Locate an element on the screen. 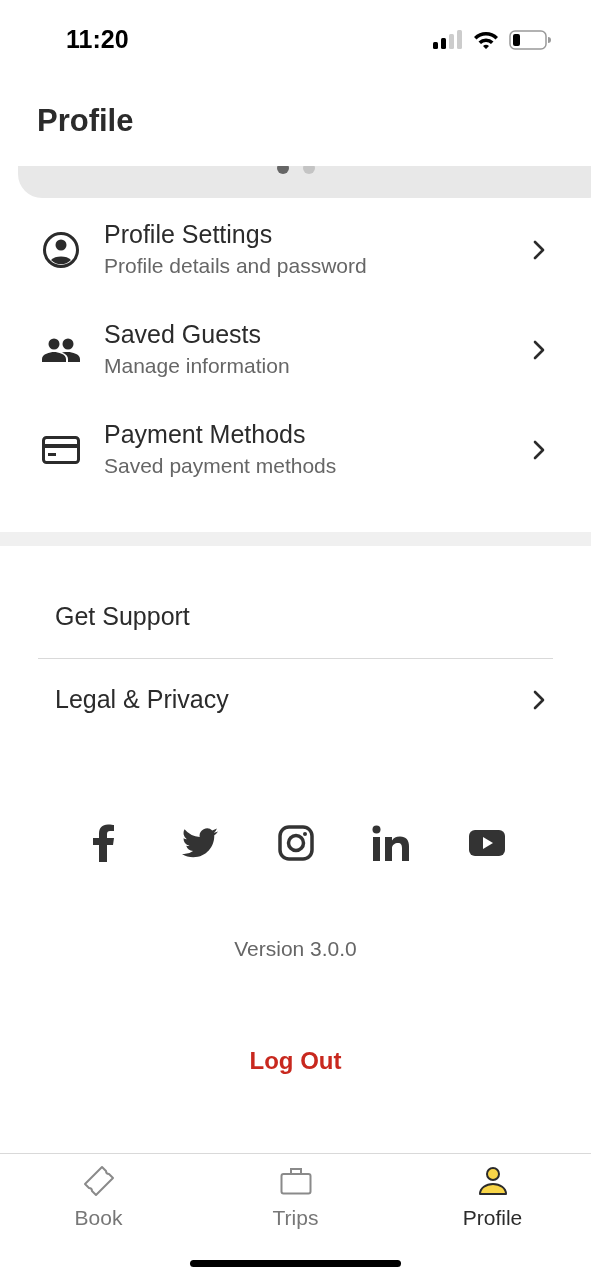  menu-item: Legal & Privacy is located at coordinates (295, 700).